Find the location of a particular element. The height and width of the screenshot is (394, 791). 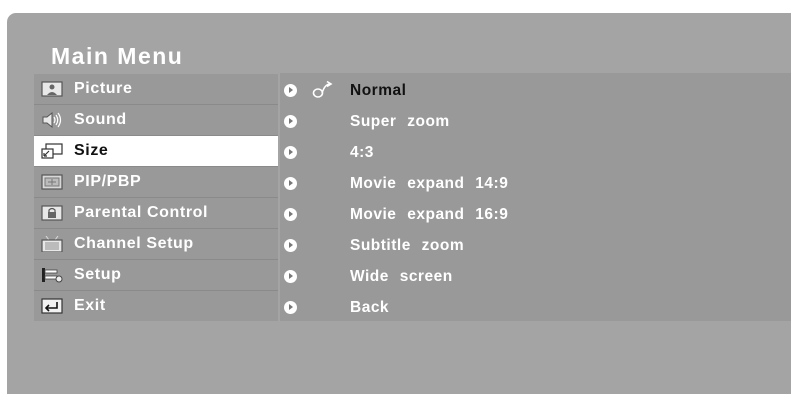

menu-item-label: Exit is located at coordinates (90, 305).